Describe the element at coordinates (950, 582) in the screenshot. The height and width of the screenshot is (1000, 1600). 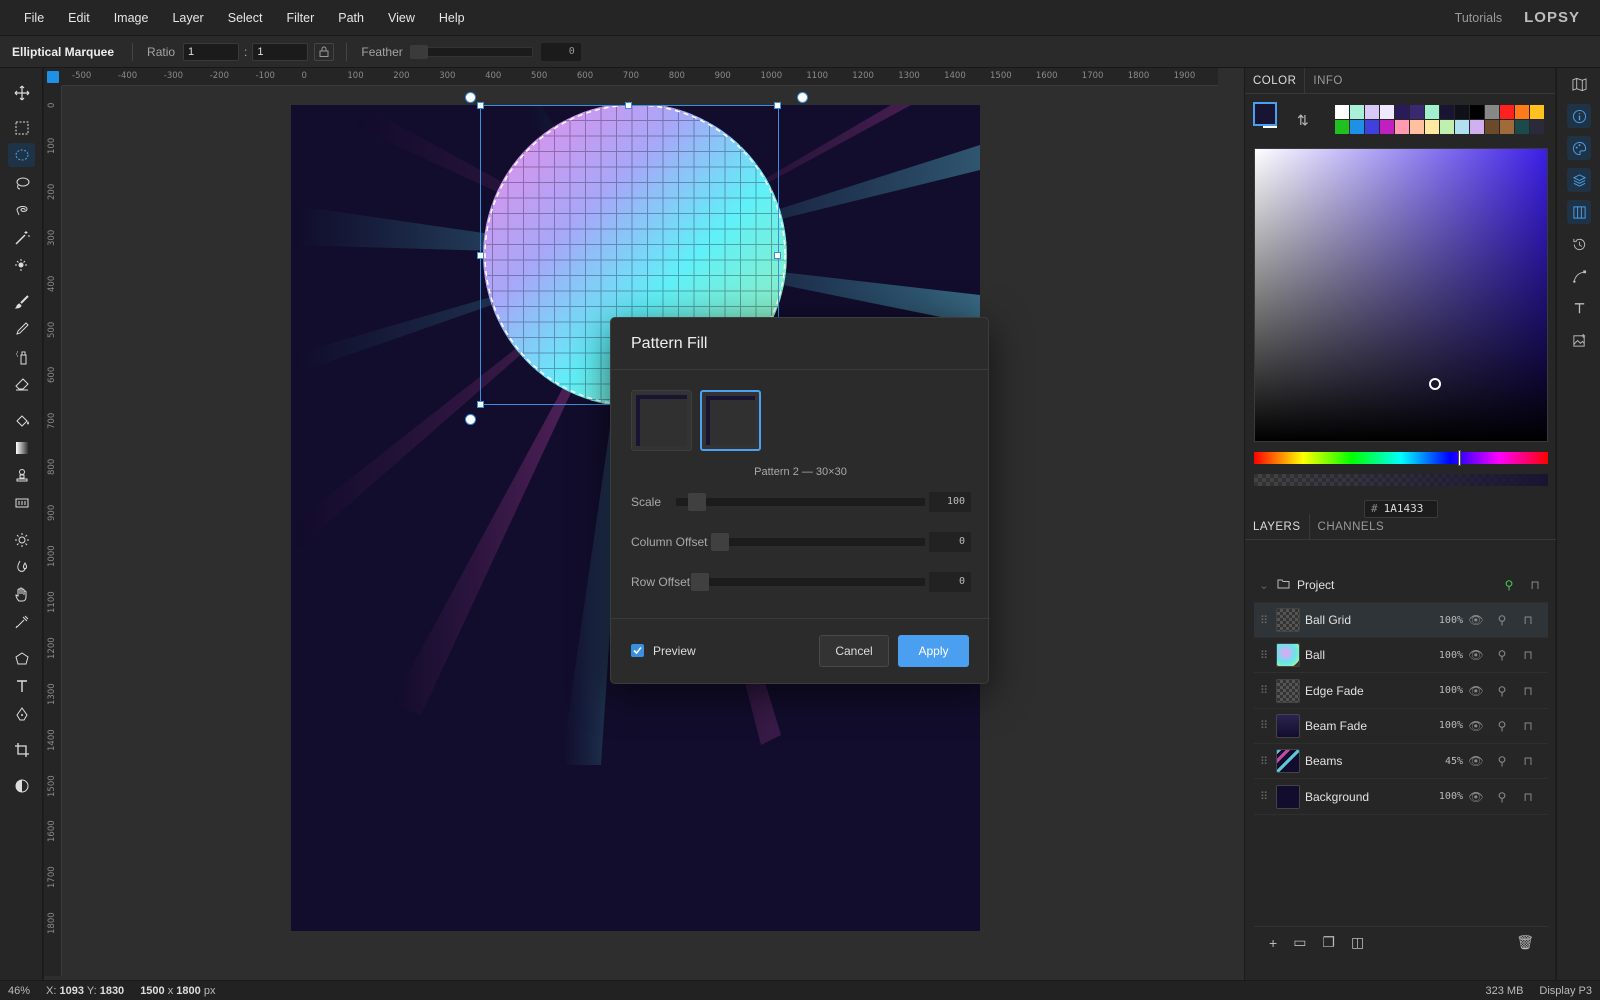
I see `row-offset-value: 0` at that location.